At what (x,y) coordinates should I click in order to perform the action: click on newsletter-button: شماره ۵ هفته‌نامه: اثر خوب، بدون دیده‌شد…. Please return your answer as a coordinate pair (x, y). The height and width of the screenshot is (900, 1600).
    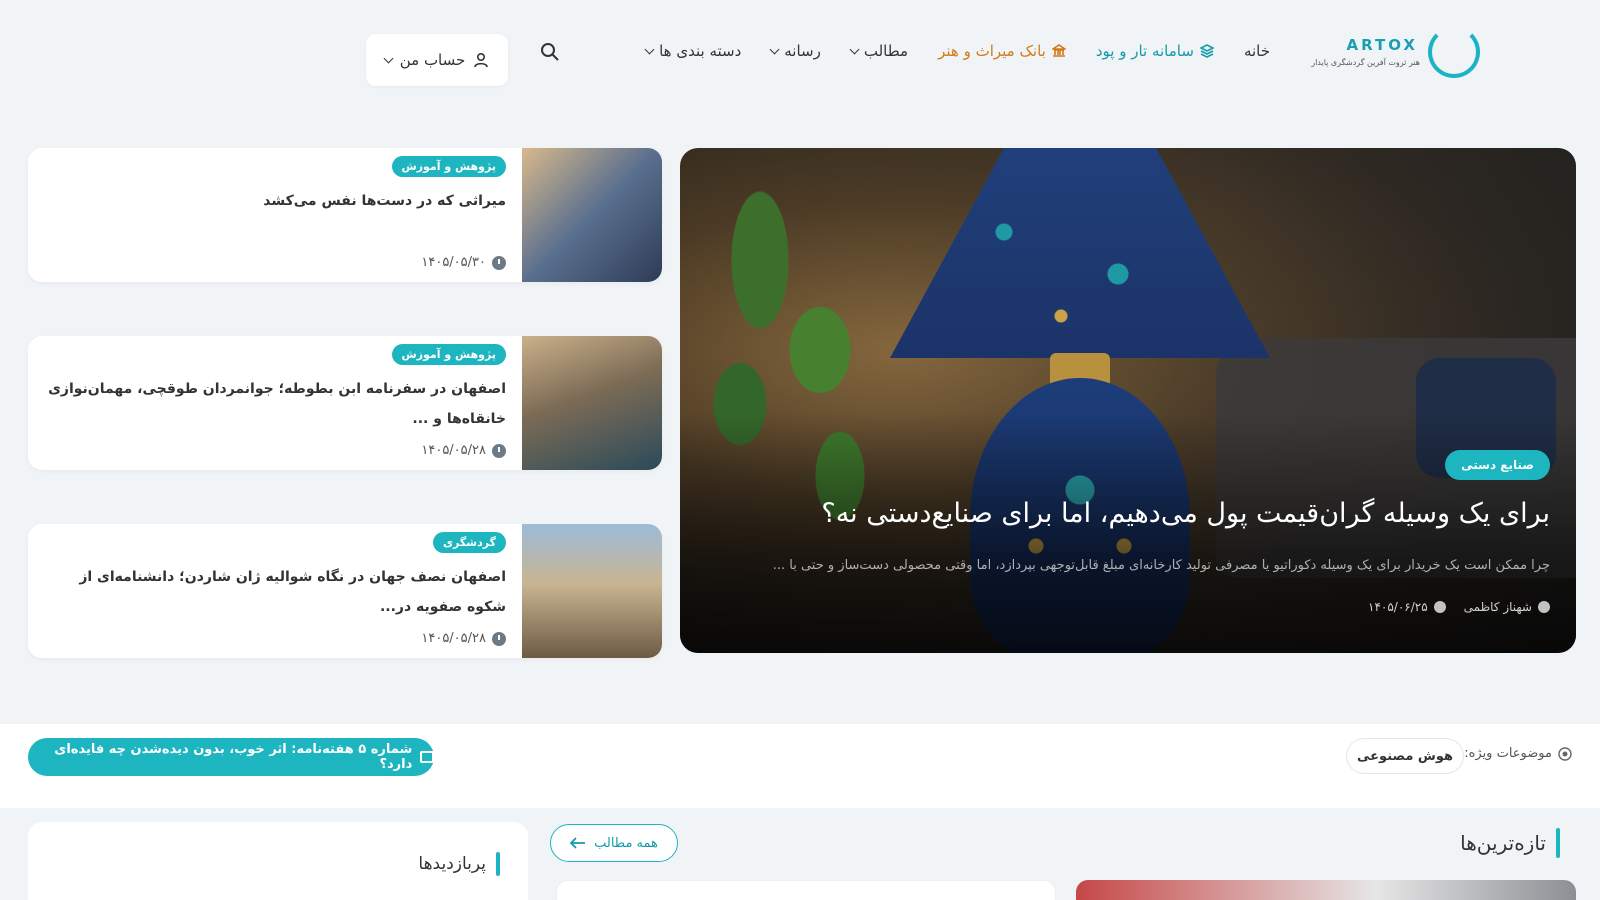
    Looking at the image, I should click on (231, 757).